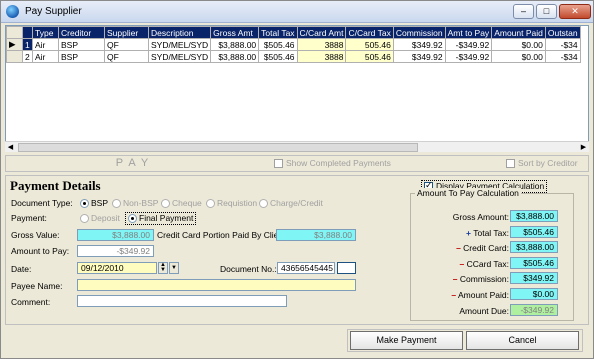  I want to click on cell-num: 1, so click(27, 44).